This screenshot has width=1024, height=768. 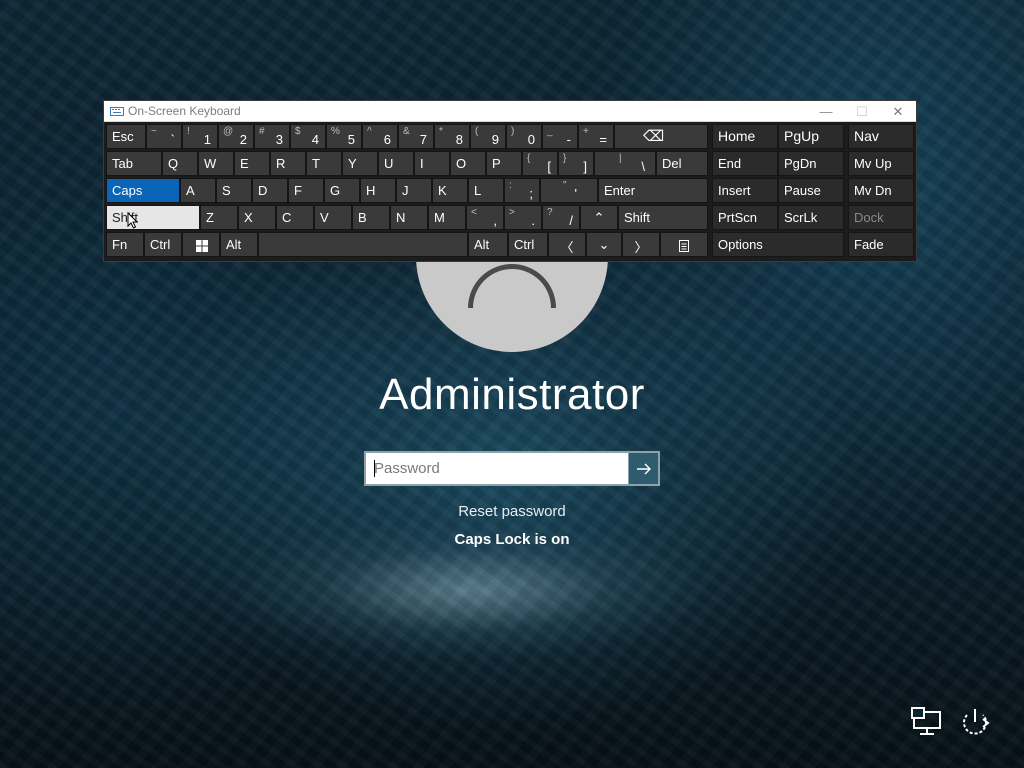 What do you see at coordinates (153, 217) in the screenshot?
I see `key-shift-left: Shift` at bounding box center [153, 217].